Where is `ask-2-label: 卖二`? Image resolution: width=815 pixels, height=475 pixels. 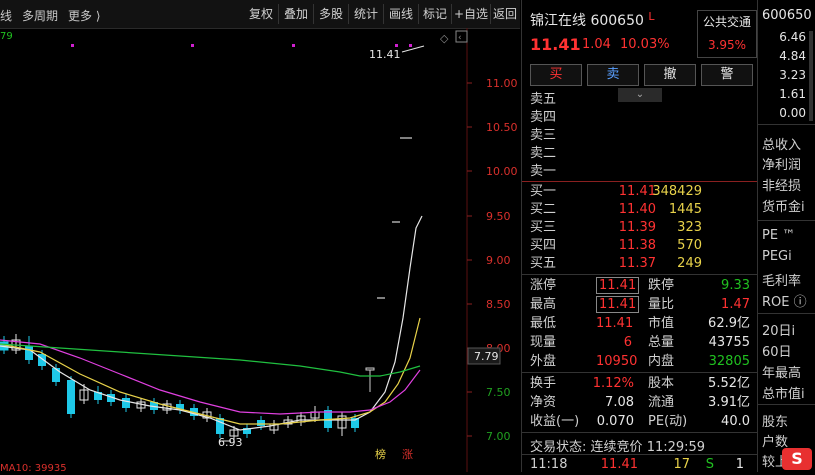
ask-2-label: 卖二 is located at coordinates (543, 153).